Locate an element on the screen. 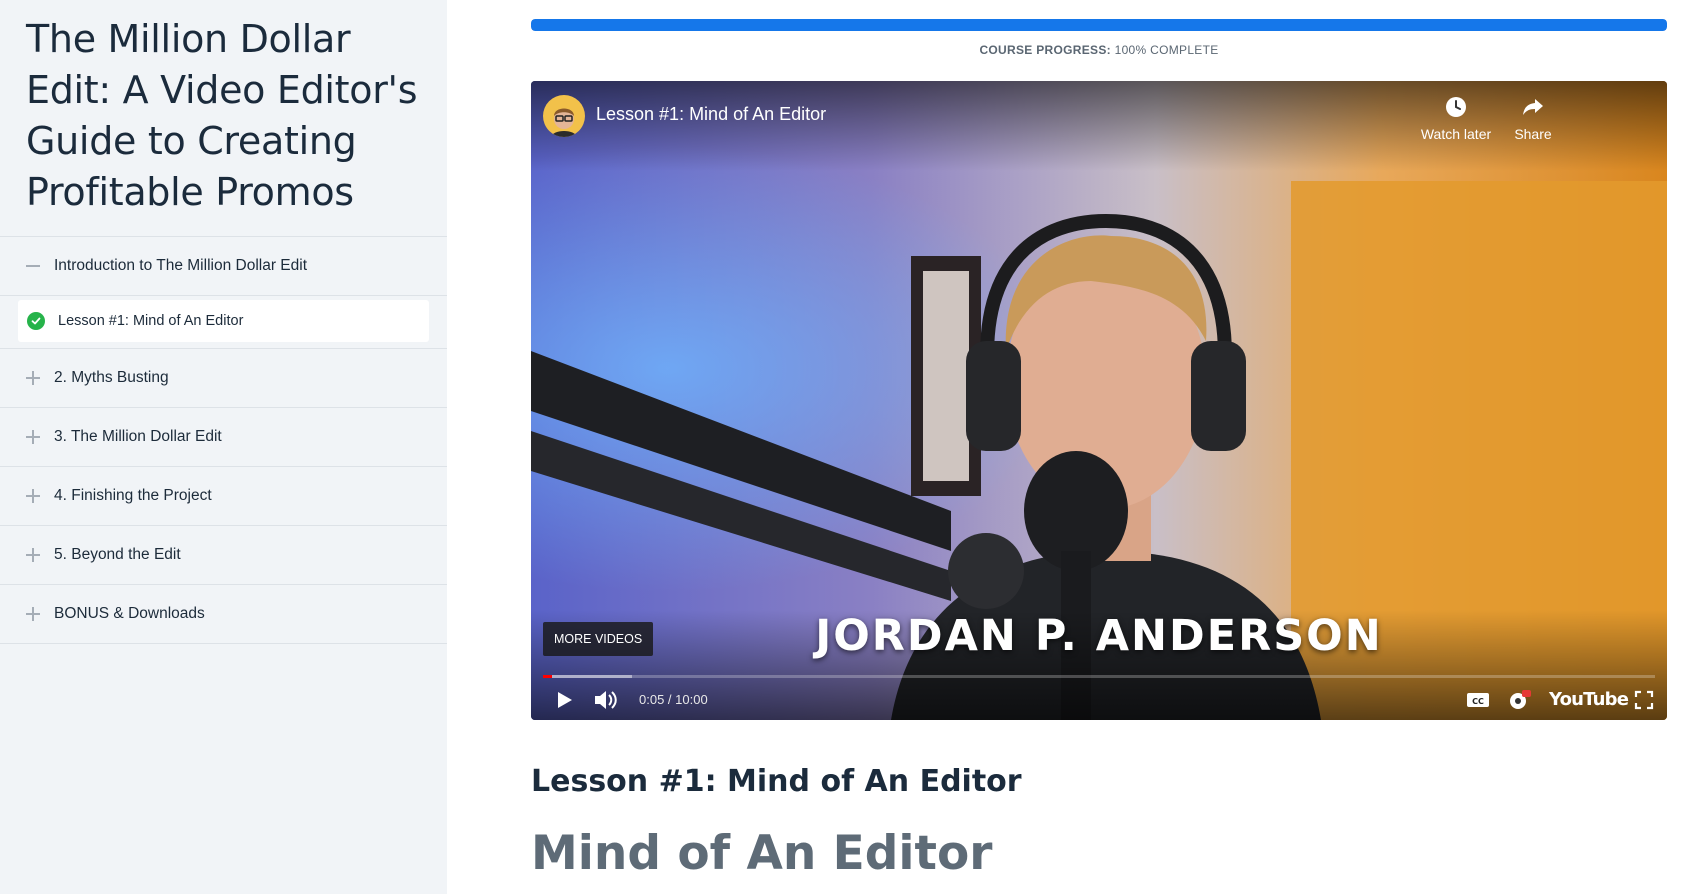 The width and height of the screenshot is (1699, 894). course-progress-bar is located at coordinates (1099, 25).